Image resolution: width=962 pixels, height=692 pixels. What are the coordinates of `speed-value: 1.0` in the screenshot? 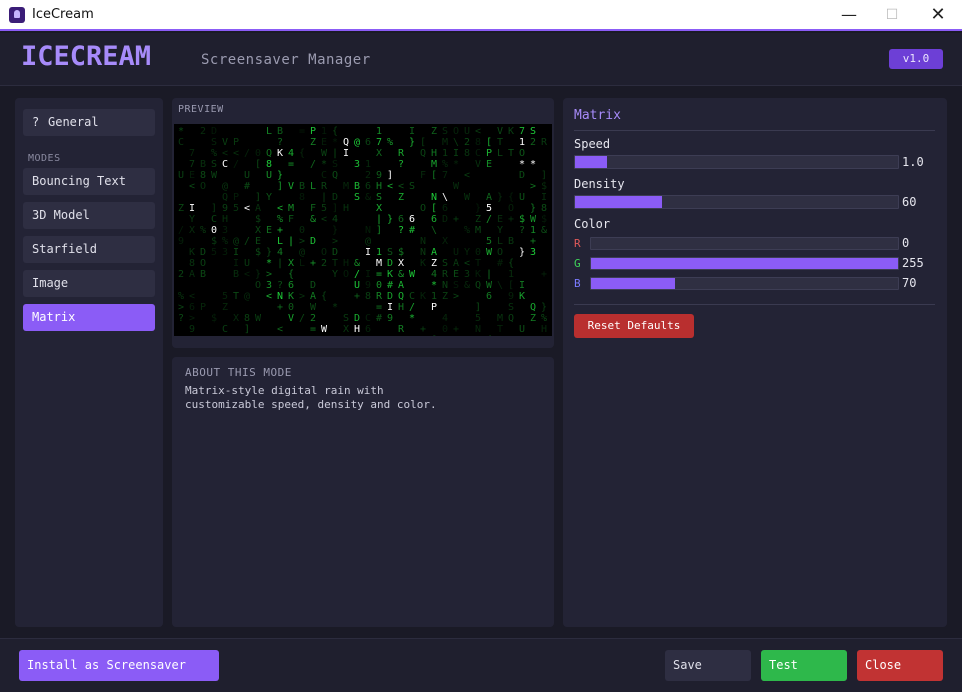 It's located at (913, 162).